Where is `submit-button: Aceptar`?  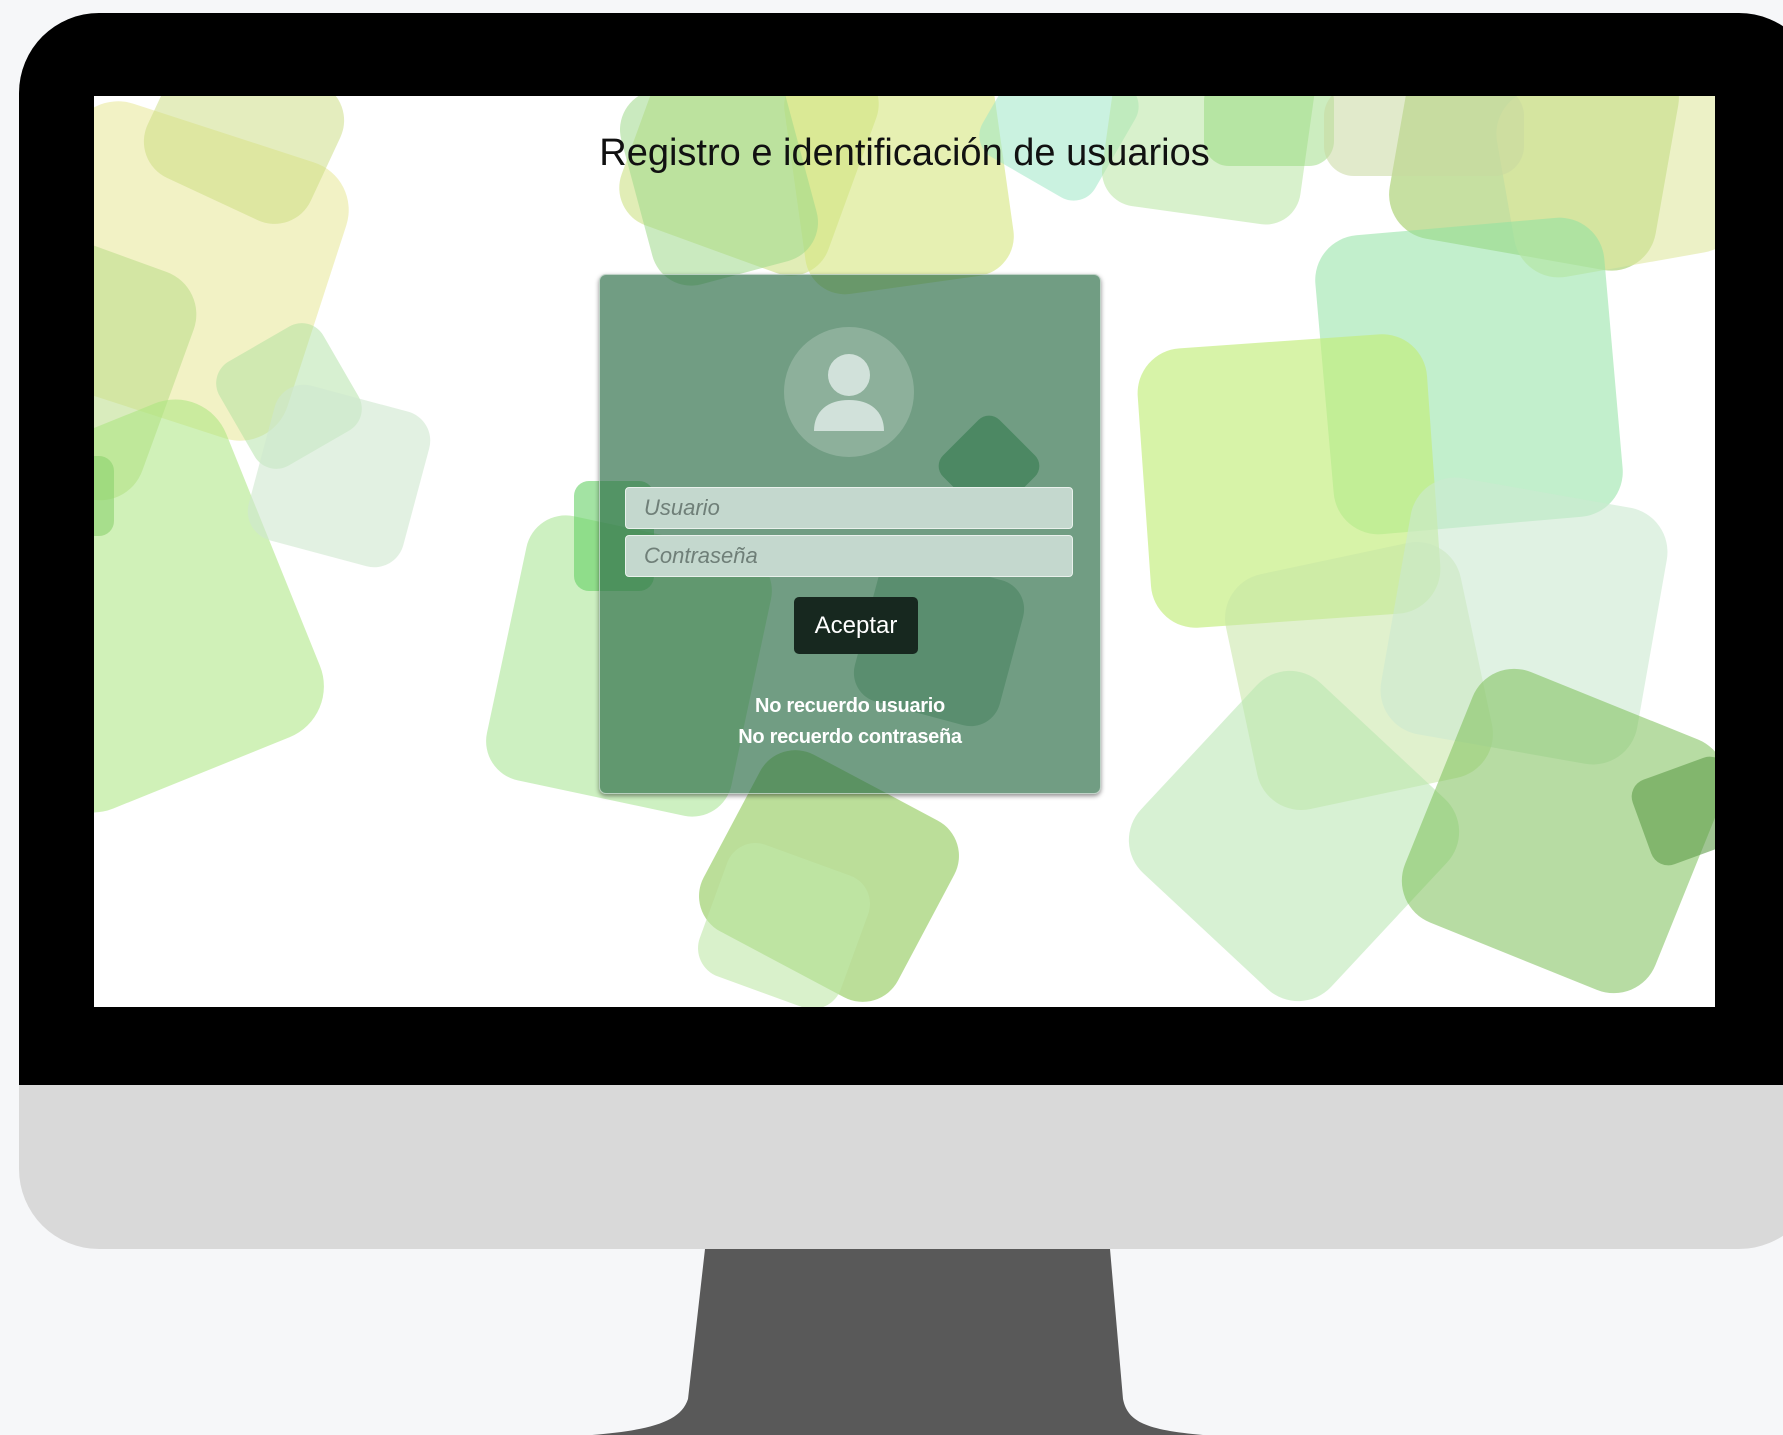
submit-button: Aceptar is located at coordinates (856, 625).